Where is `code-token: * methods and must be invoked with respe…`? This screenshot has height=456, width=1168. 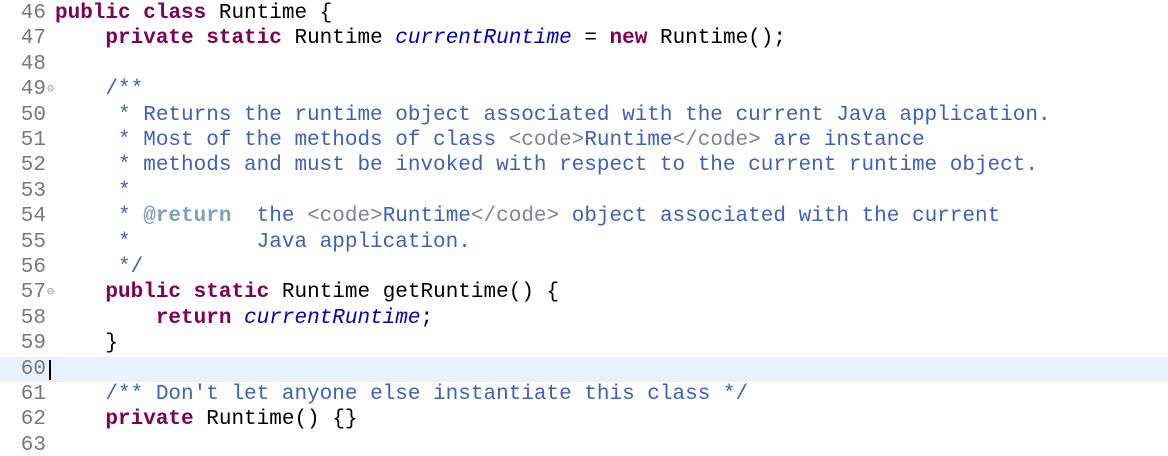
code-token: * methods and must be invoked with respe… is located at coordinates (546, 166).